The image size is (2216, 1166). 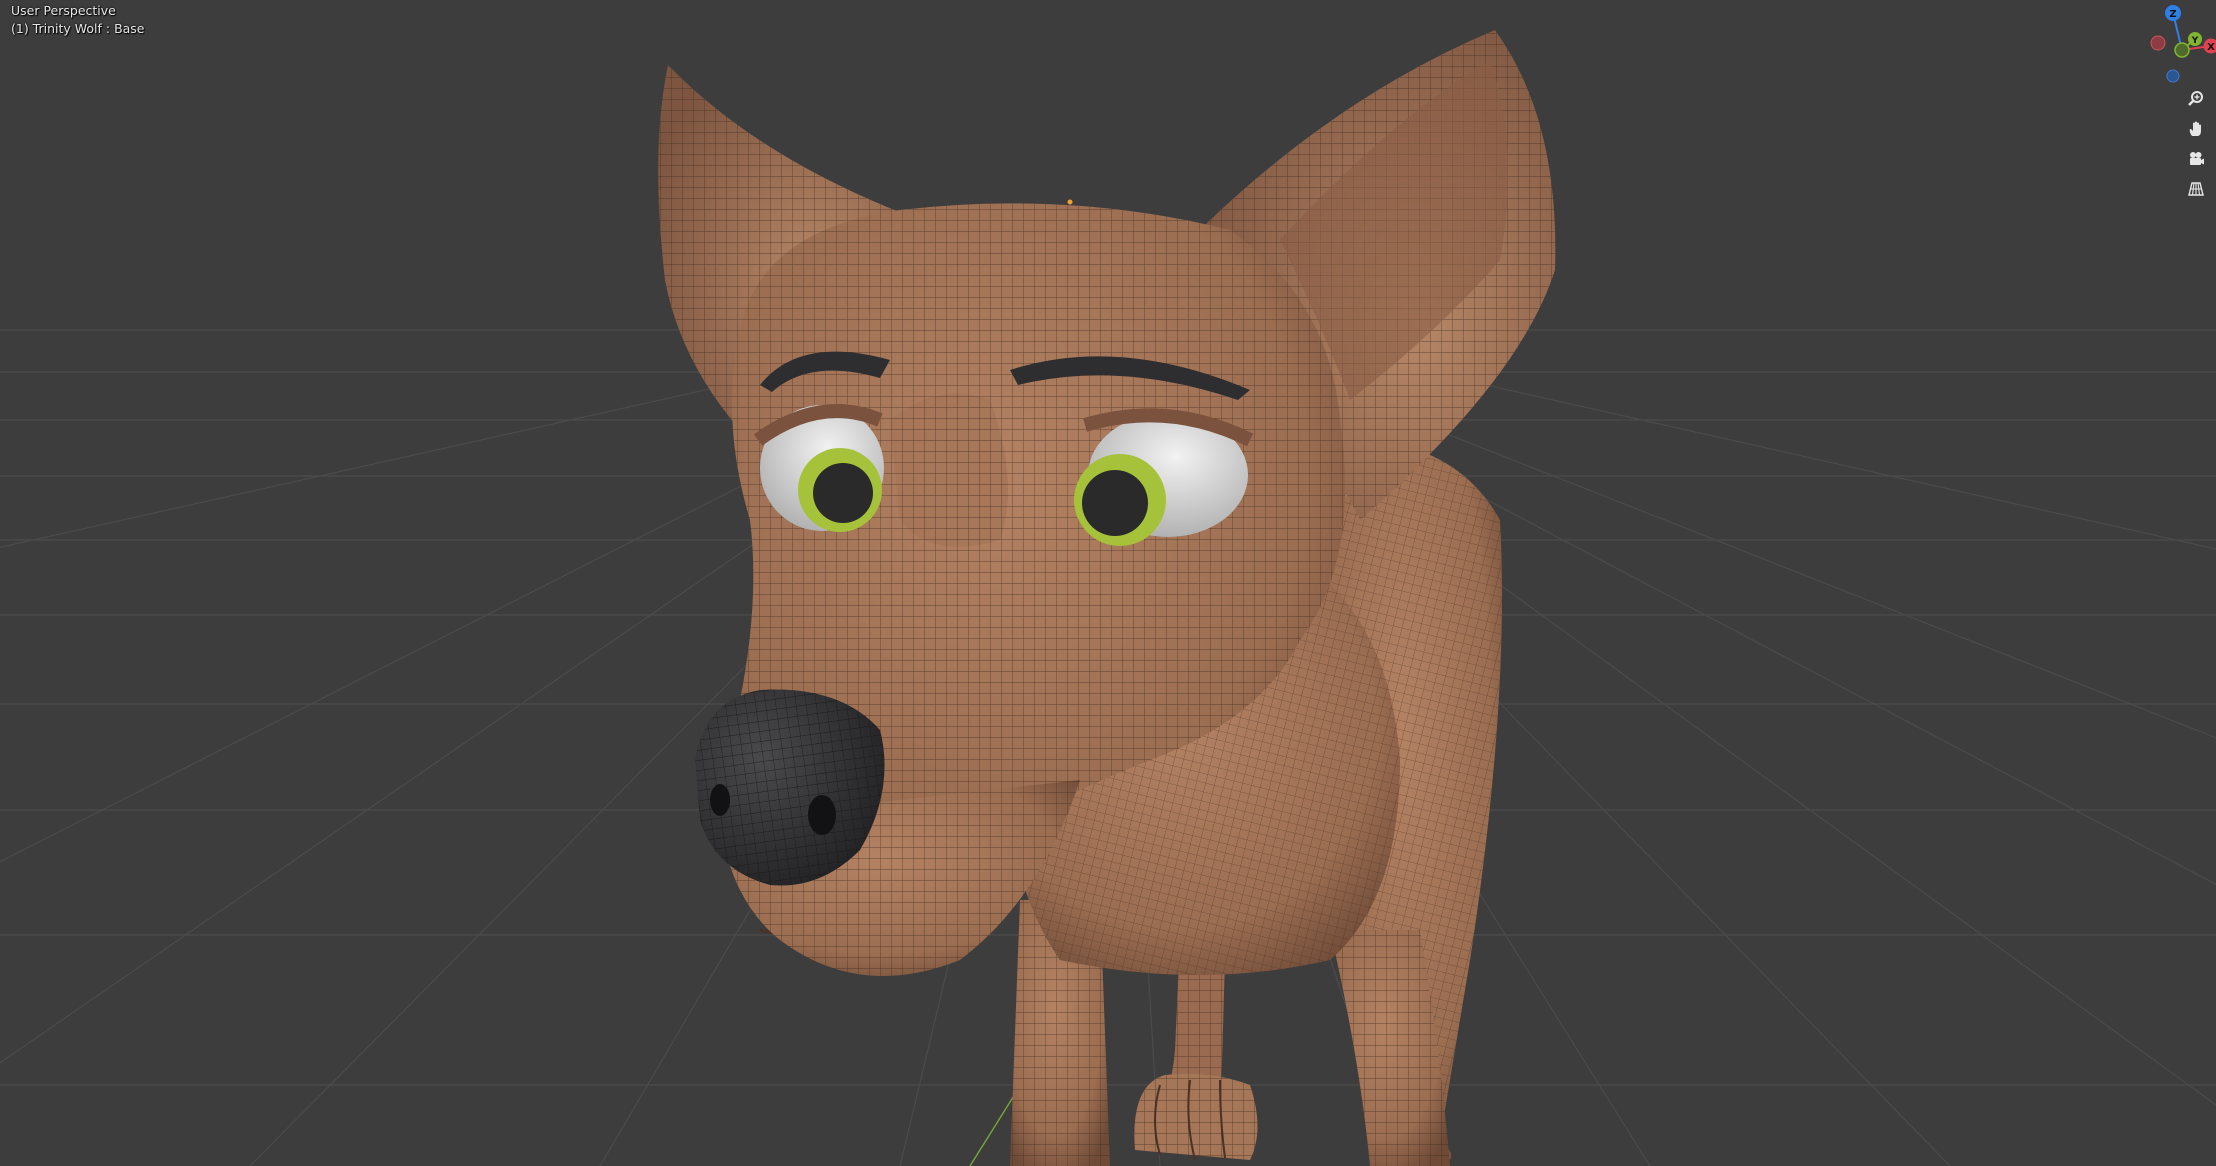 I want to click on navigation-gizmo: Z Y X, so click(x=2166, y=45).